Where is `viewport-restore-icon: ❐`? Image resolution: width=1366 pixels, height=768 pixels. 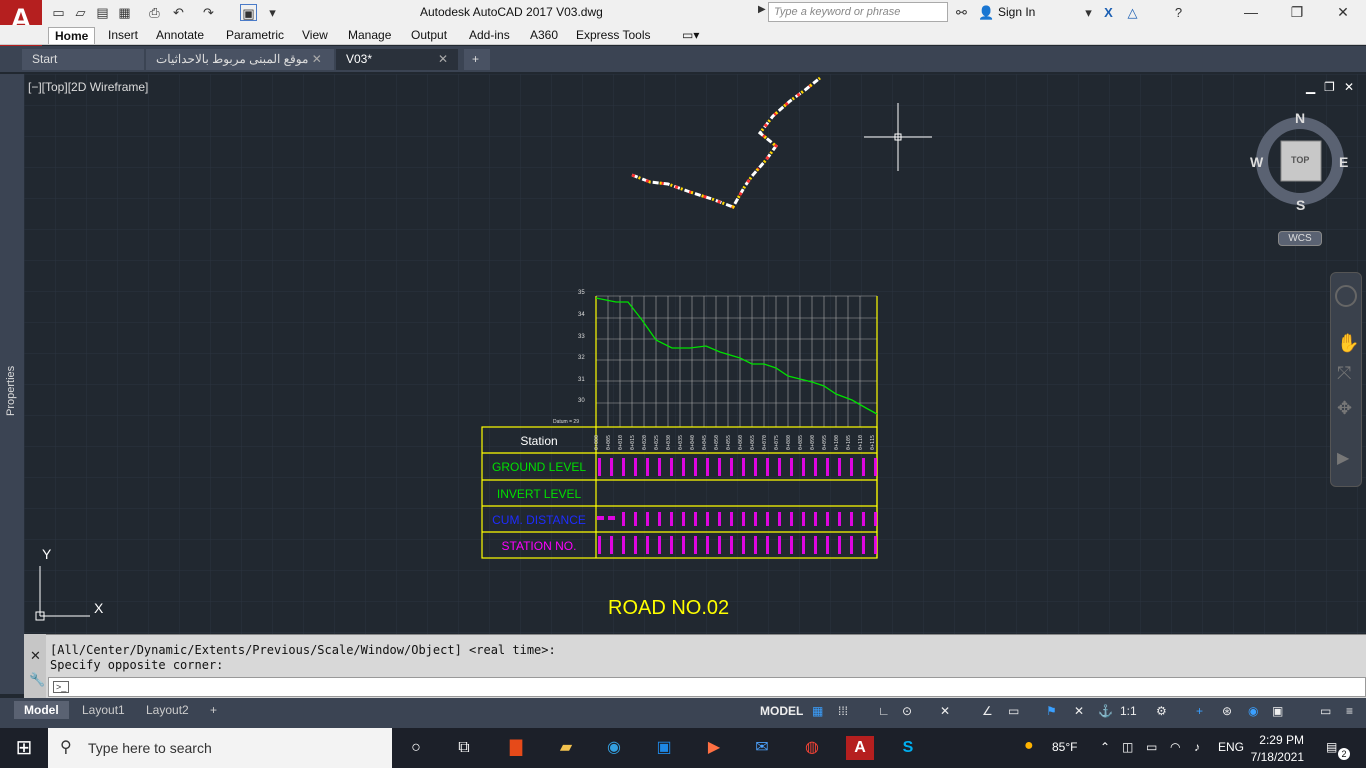 viewport-restore-icon: ❐ is located at coordinates (1329, 87).